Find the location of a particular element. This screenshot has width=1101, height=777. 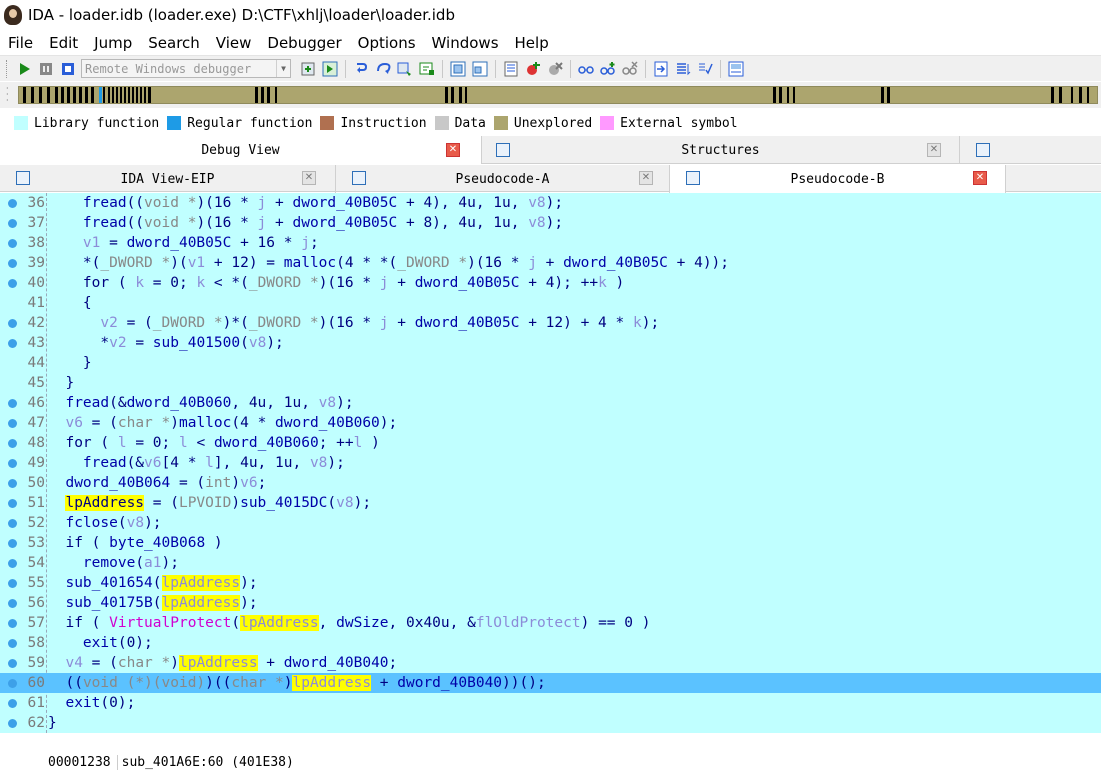

watch-view-button is located at coordinates (586, 69).